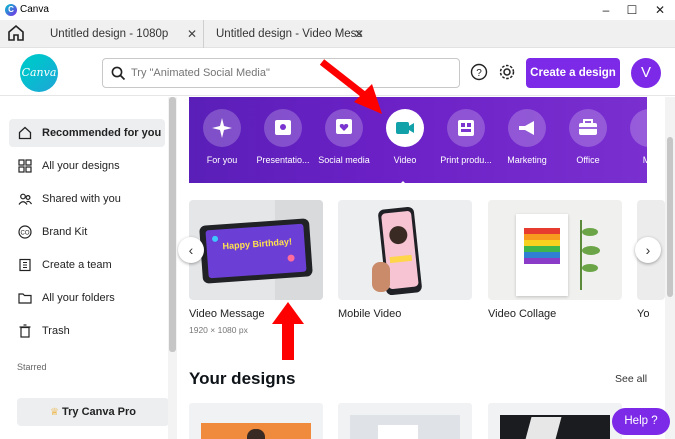 The height and width of the screenshot is (439, 675). I want to click on minimize-button: –, so click(606, 10).